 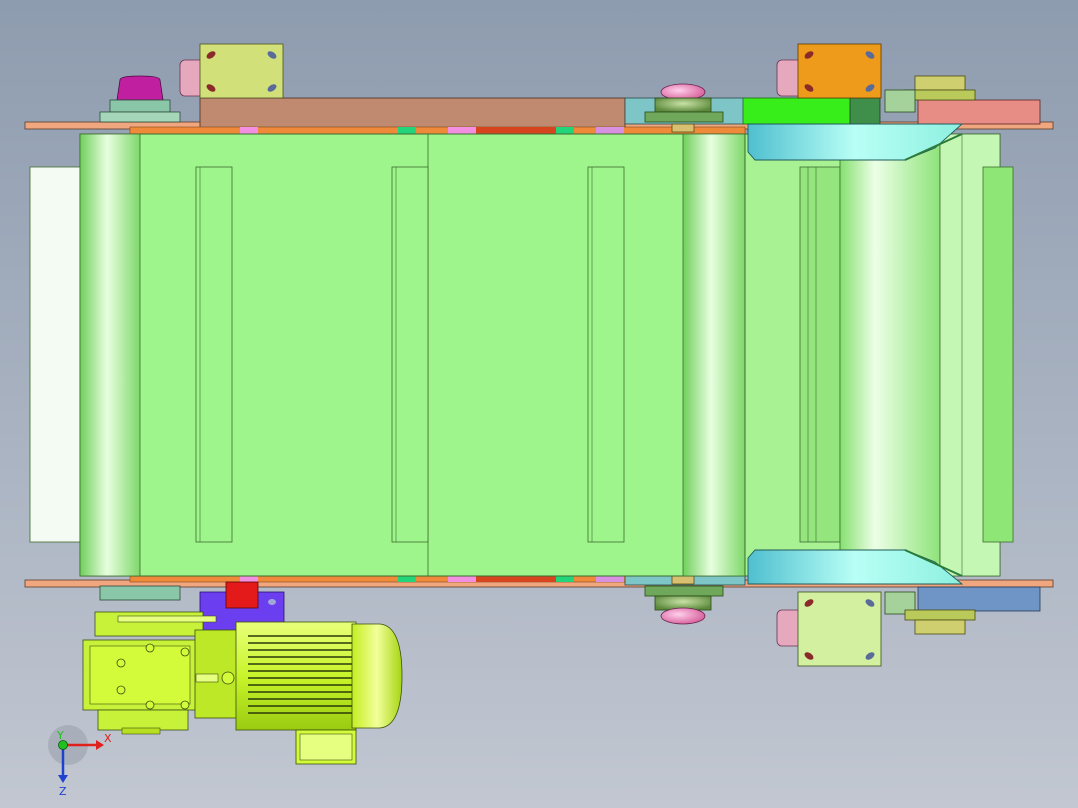 What do you see at coordinates (242, 595) in the screenshot?
I see `red-coupling-block` at bounding box center [242, 595].